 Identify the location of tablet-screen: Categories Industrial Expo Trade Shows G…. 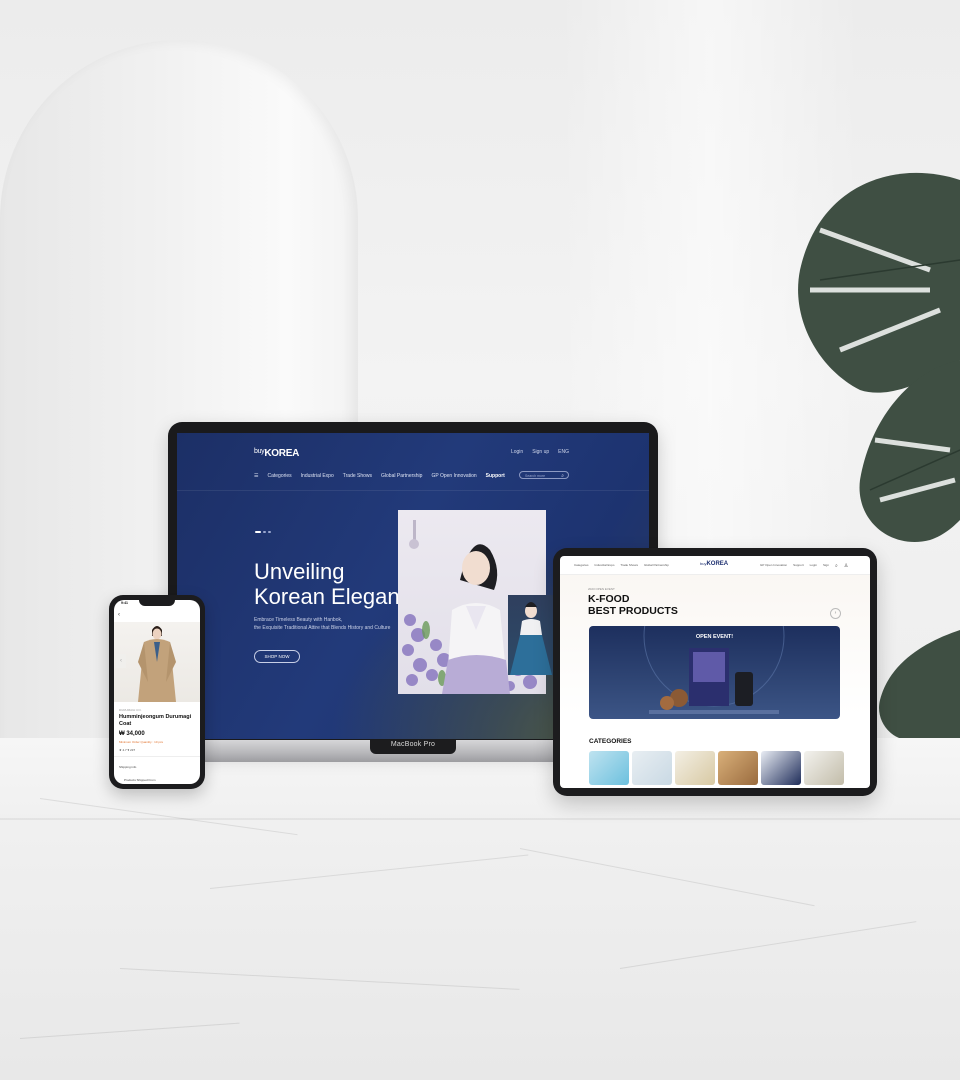
(715, 672).